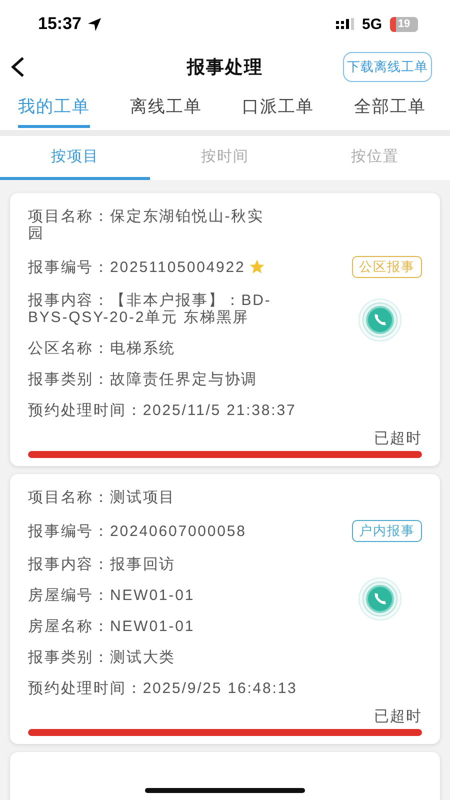  What do you see at coordinates (166, 110) in the screenshot?
I see `tab: 离线工单` at bounding box center [166, 110].